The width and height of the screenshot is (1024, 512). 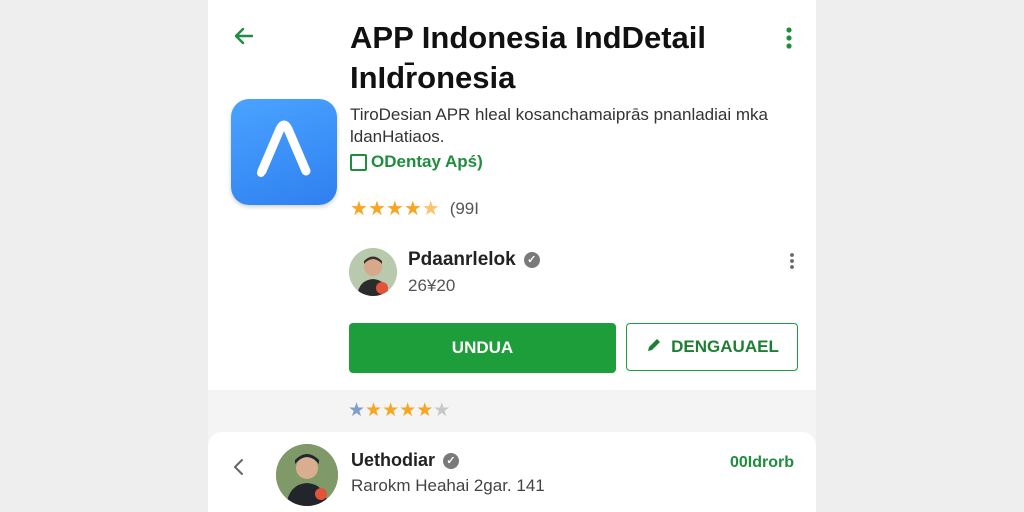 I want to click on review-meta: Rarokm Heahai 2gar. 141, so click(x=448, y=485).